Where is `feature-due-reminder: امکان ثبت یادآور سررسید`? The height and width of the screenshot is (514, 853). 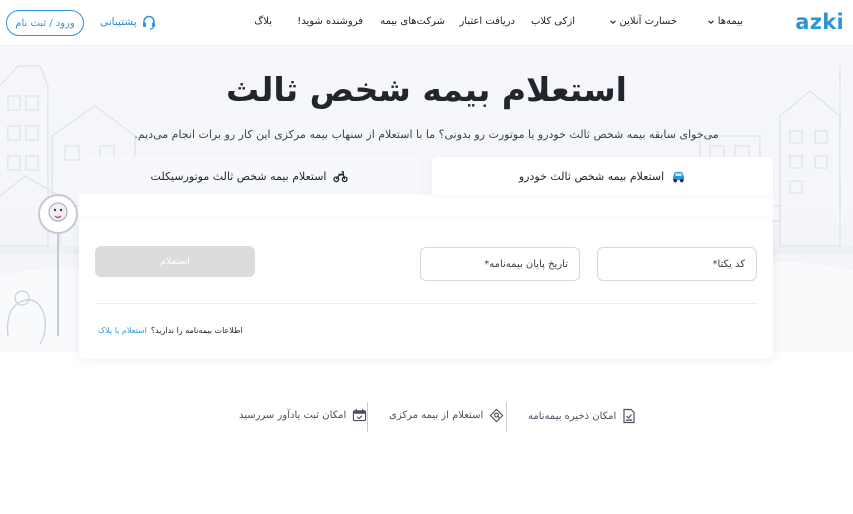
feature-due-reminder: امکان ثبت یادآور سررسید is located at coordinates (303, 415).